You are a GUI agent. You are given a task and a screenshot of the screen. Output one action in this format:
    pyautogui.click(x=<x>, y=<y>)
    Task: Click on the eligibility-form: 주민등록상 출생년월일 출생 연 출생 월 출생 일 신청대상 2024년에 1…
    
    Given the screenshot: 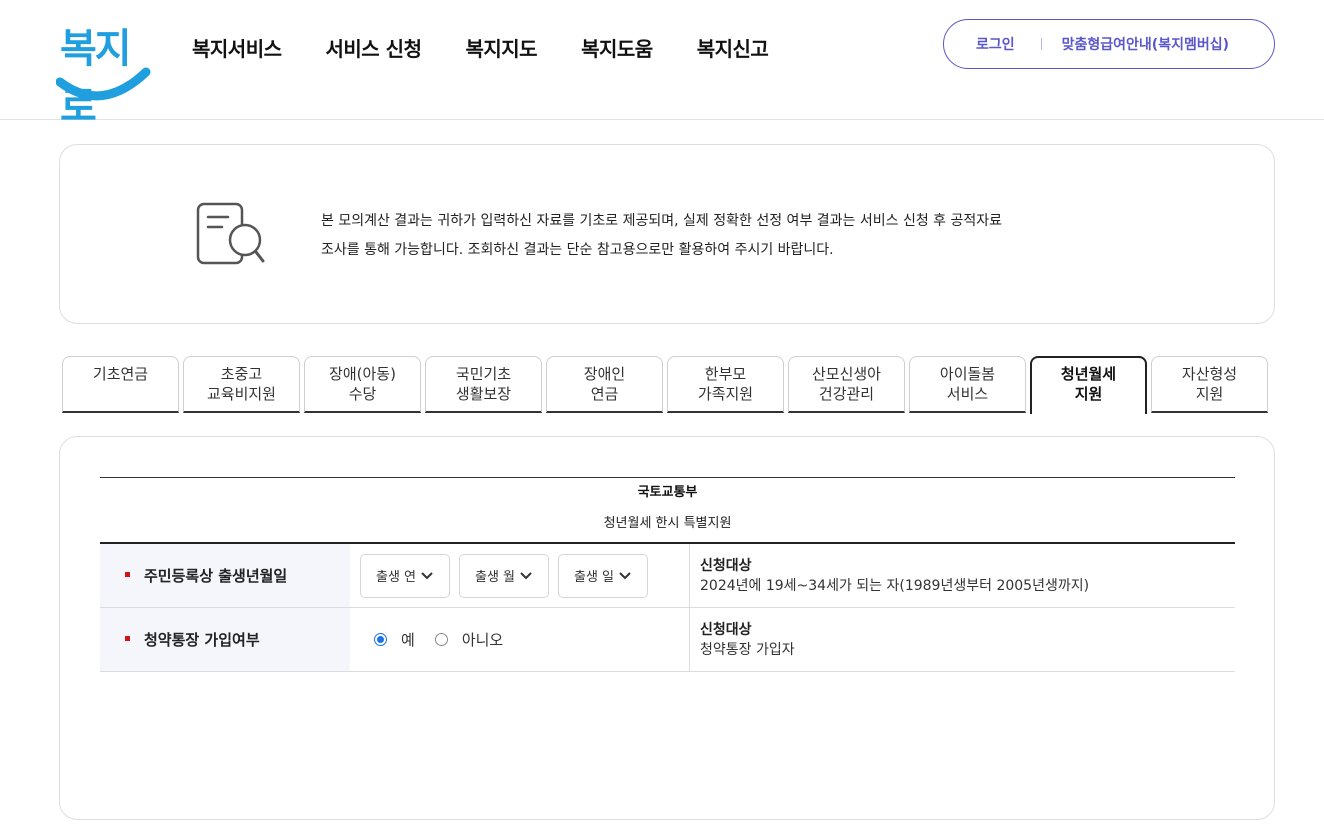 What is the action you would take?
    pyautogui.click(x=667, y=607)
    